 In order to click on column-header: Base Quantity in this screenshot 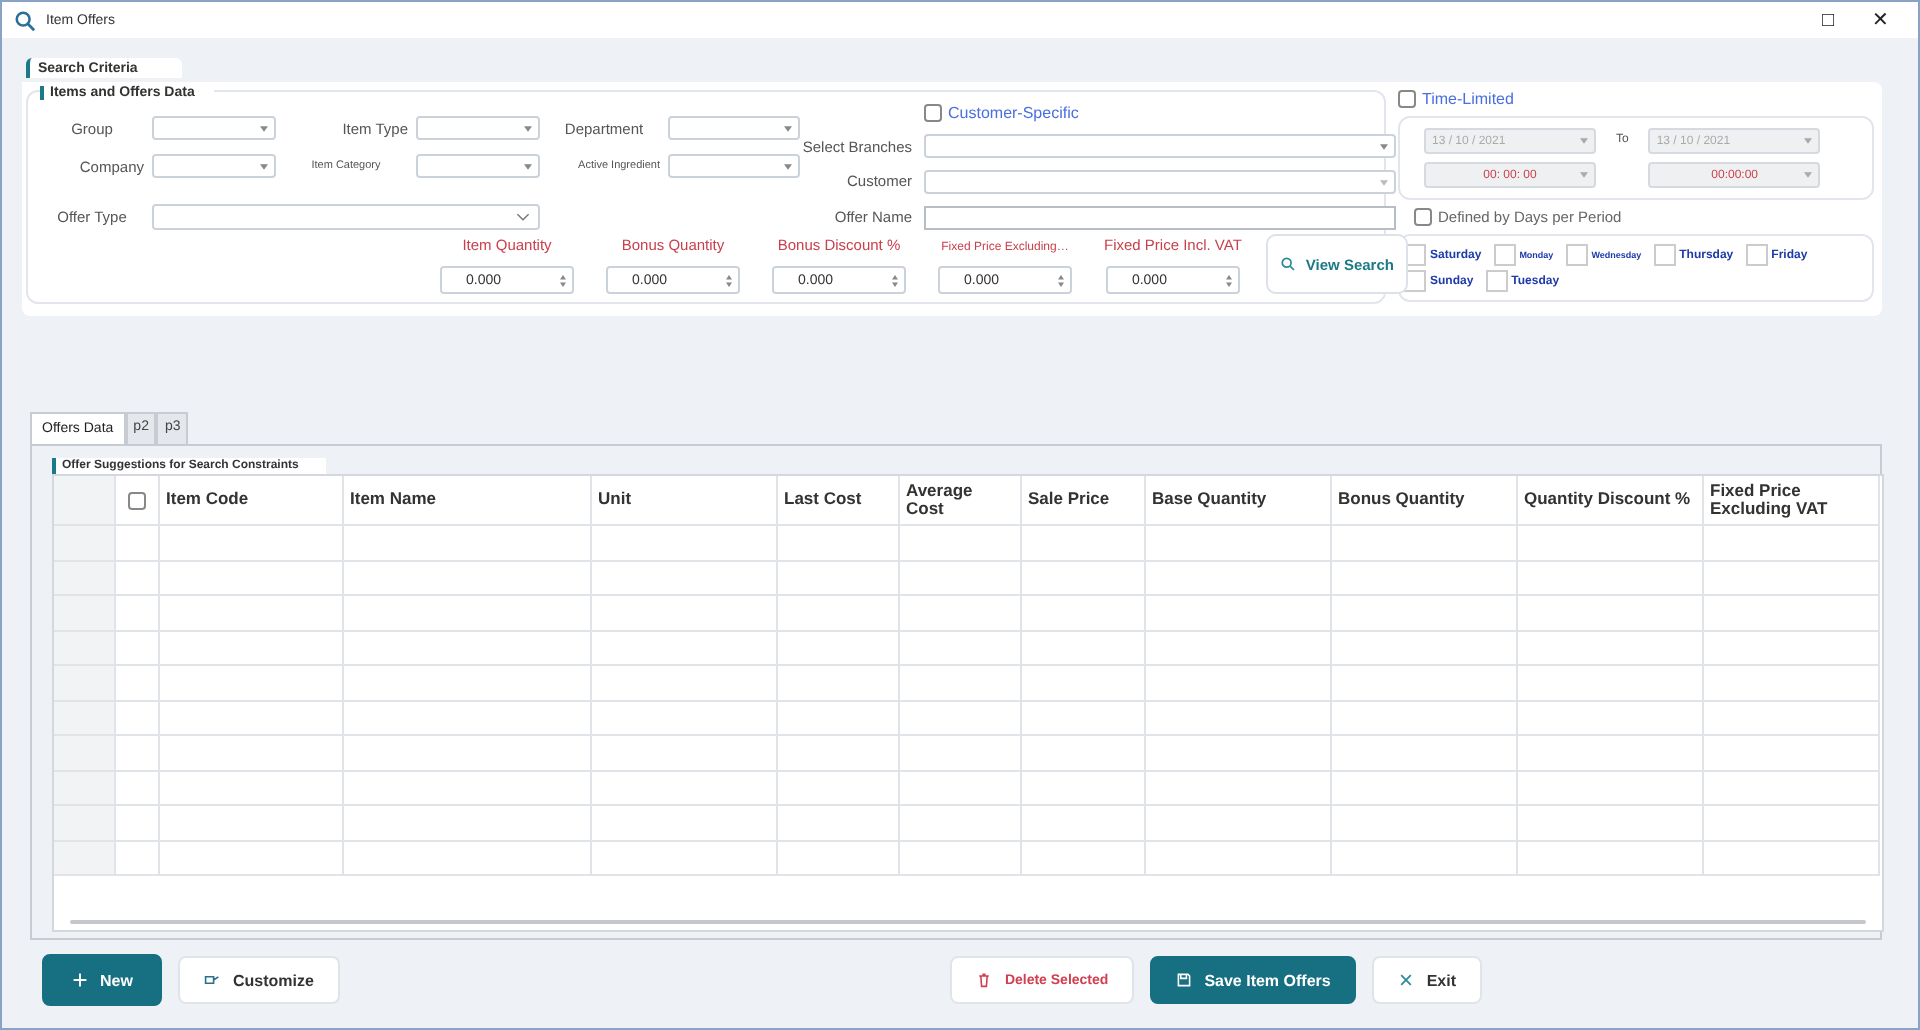, I will do `click(1239, 501)`.